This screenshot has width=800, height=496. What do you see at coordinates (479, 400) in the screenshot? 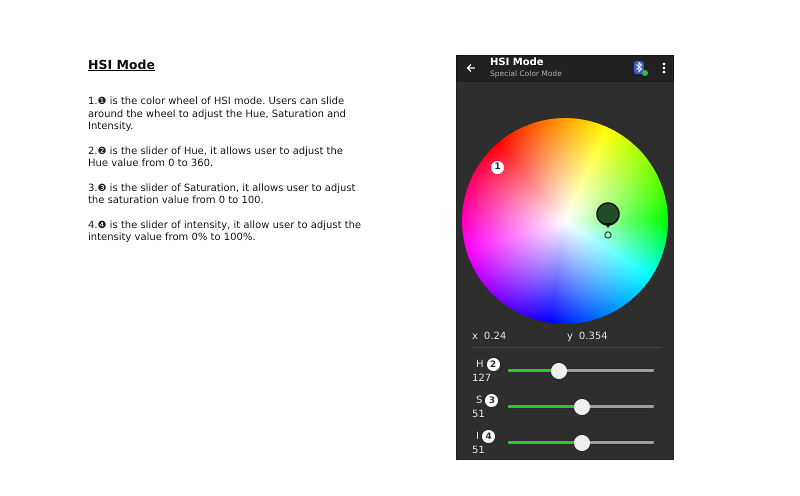
I see `slider-label: S` at bounding box center [479, 400].